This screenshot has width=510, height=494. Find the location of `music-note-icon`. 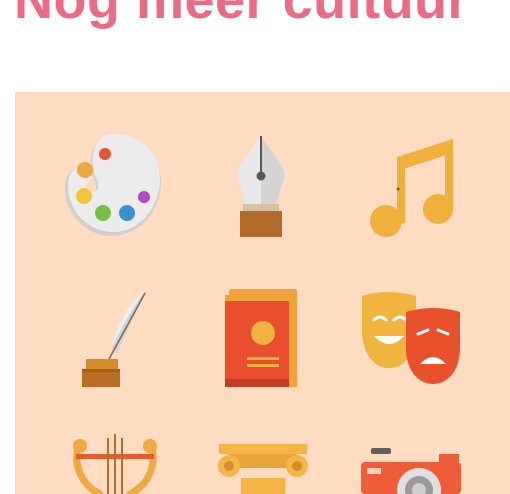

music-note-icon is located at coordinates (411, 188).